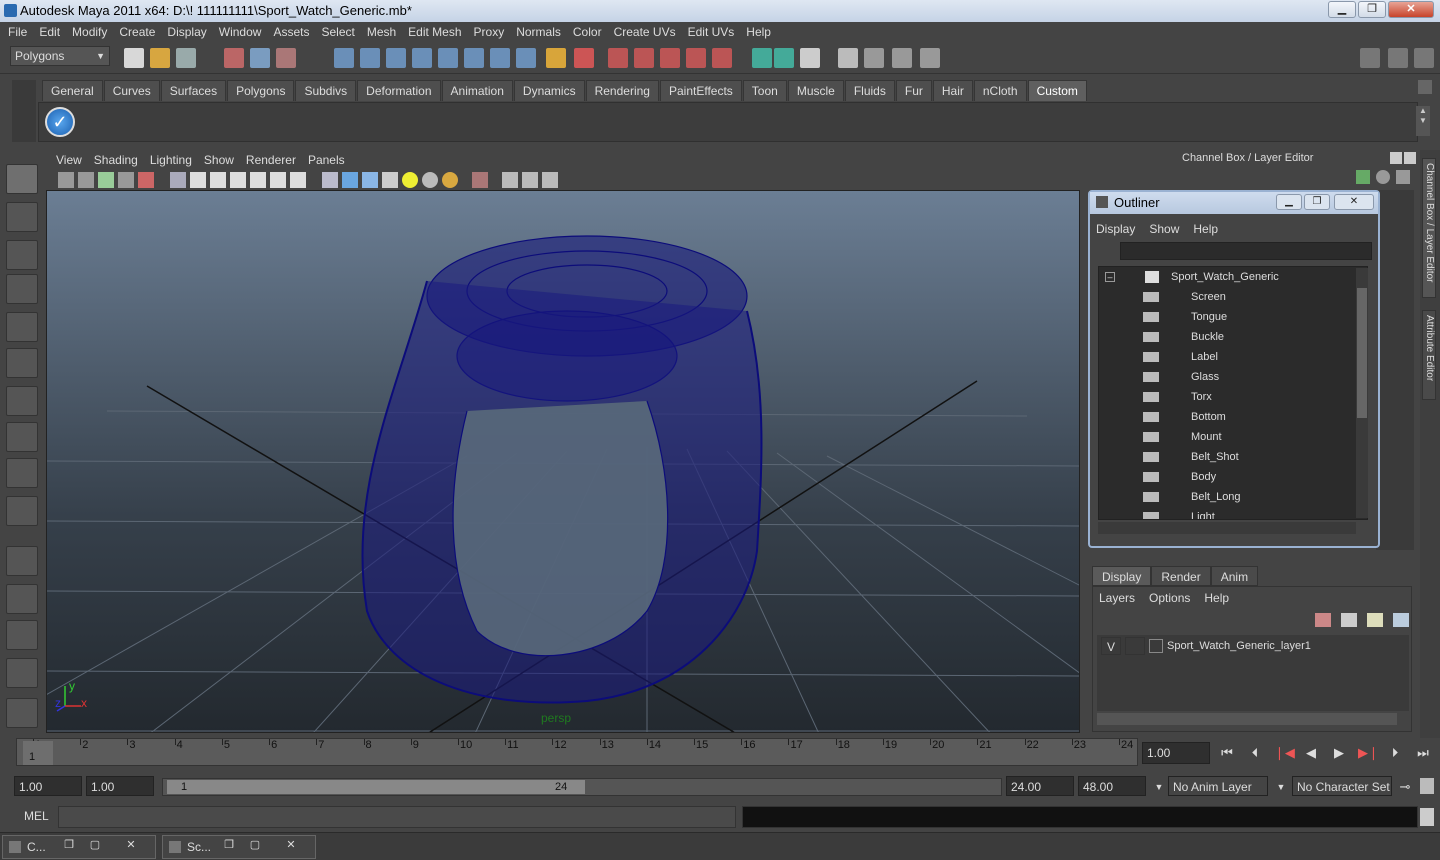  Describe the element at coordinates (330, 180) in the screenshot. I see `wireframe-icon` at that location.